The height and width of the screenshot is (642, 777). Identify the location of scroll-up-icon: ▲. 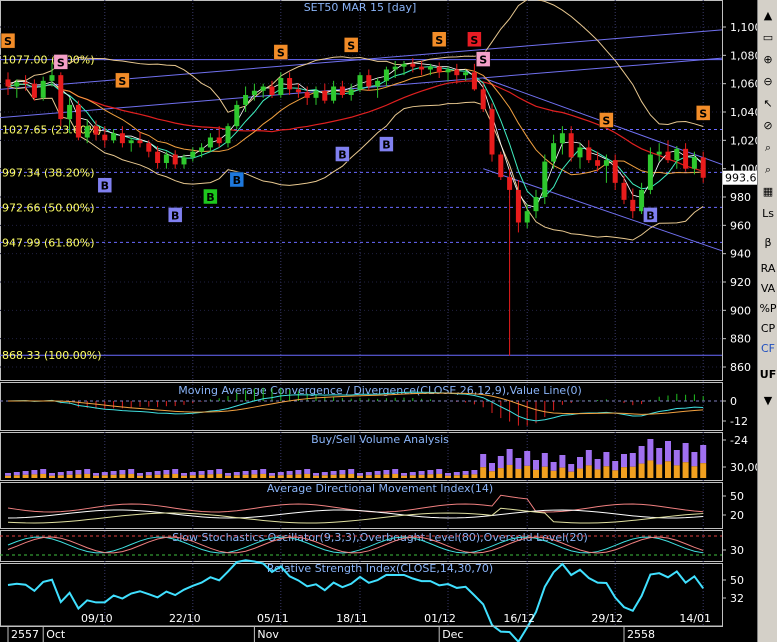
(767, 16).